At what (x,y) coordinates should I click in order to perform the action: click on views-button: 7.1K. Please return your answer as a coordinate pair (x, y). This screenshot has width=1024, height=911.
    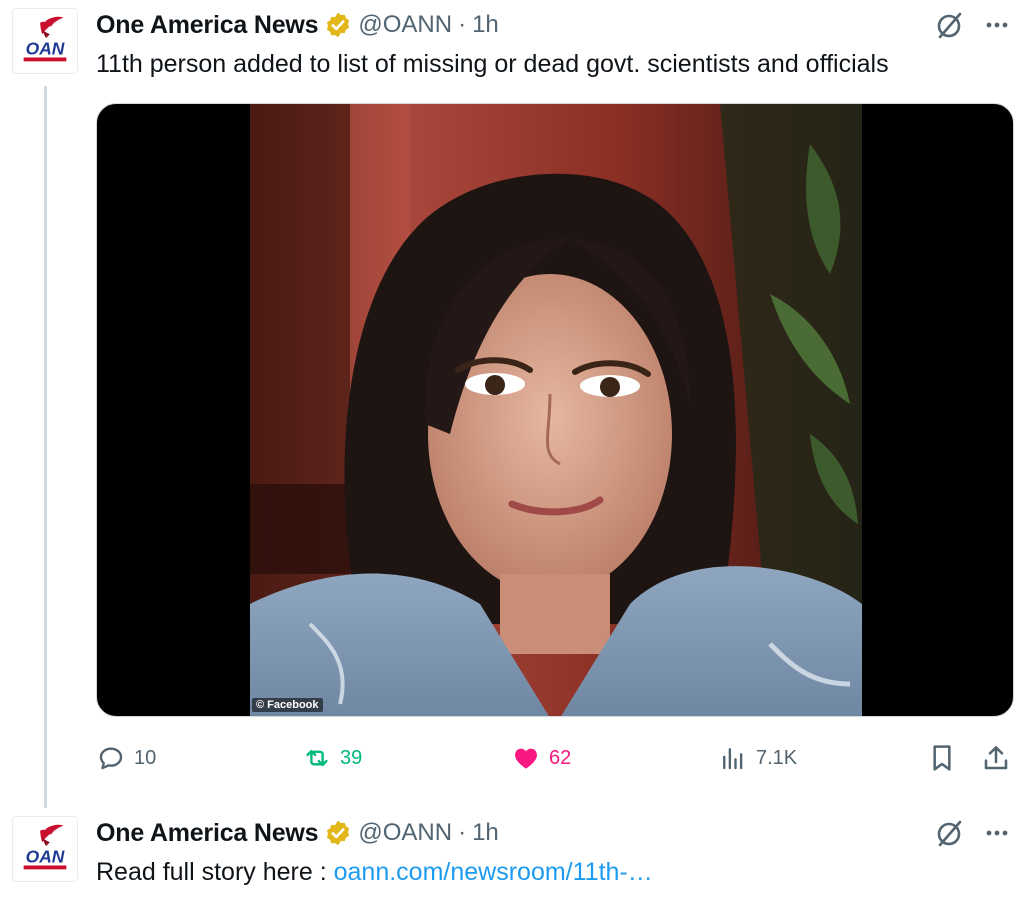
    Looking at the image, I should click on (757, 758).